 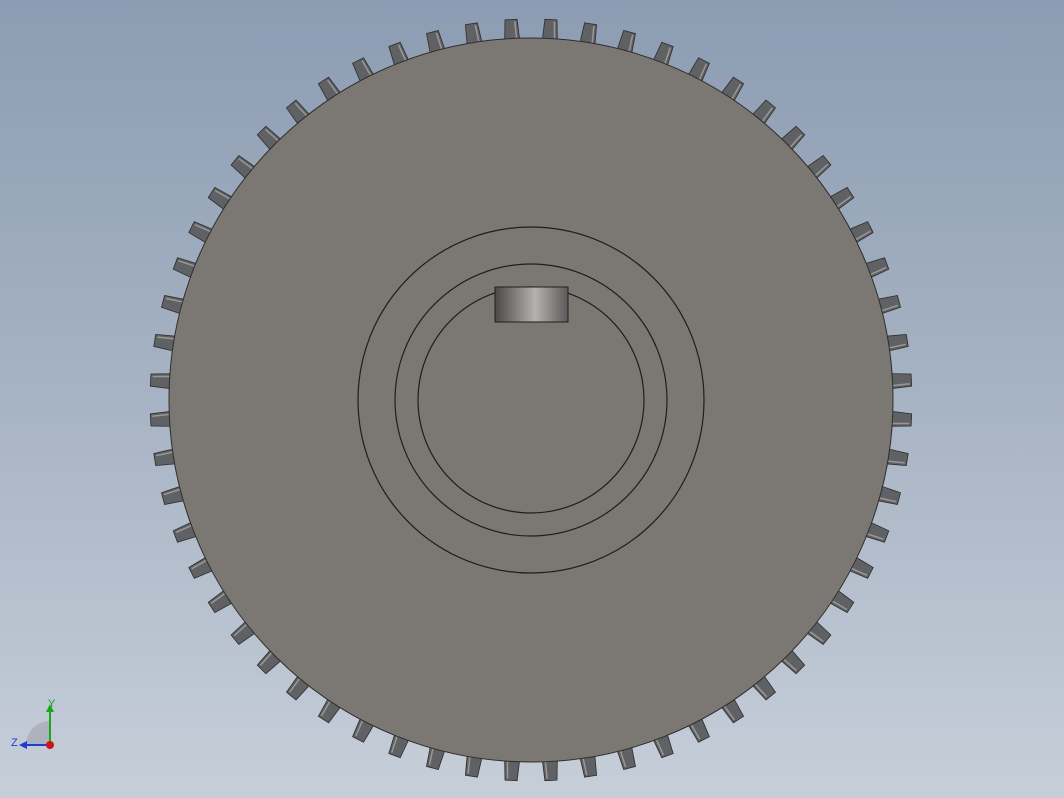 I want to click on axis-triad: Y Z, so click(x=33, y=723).